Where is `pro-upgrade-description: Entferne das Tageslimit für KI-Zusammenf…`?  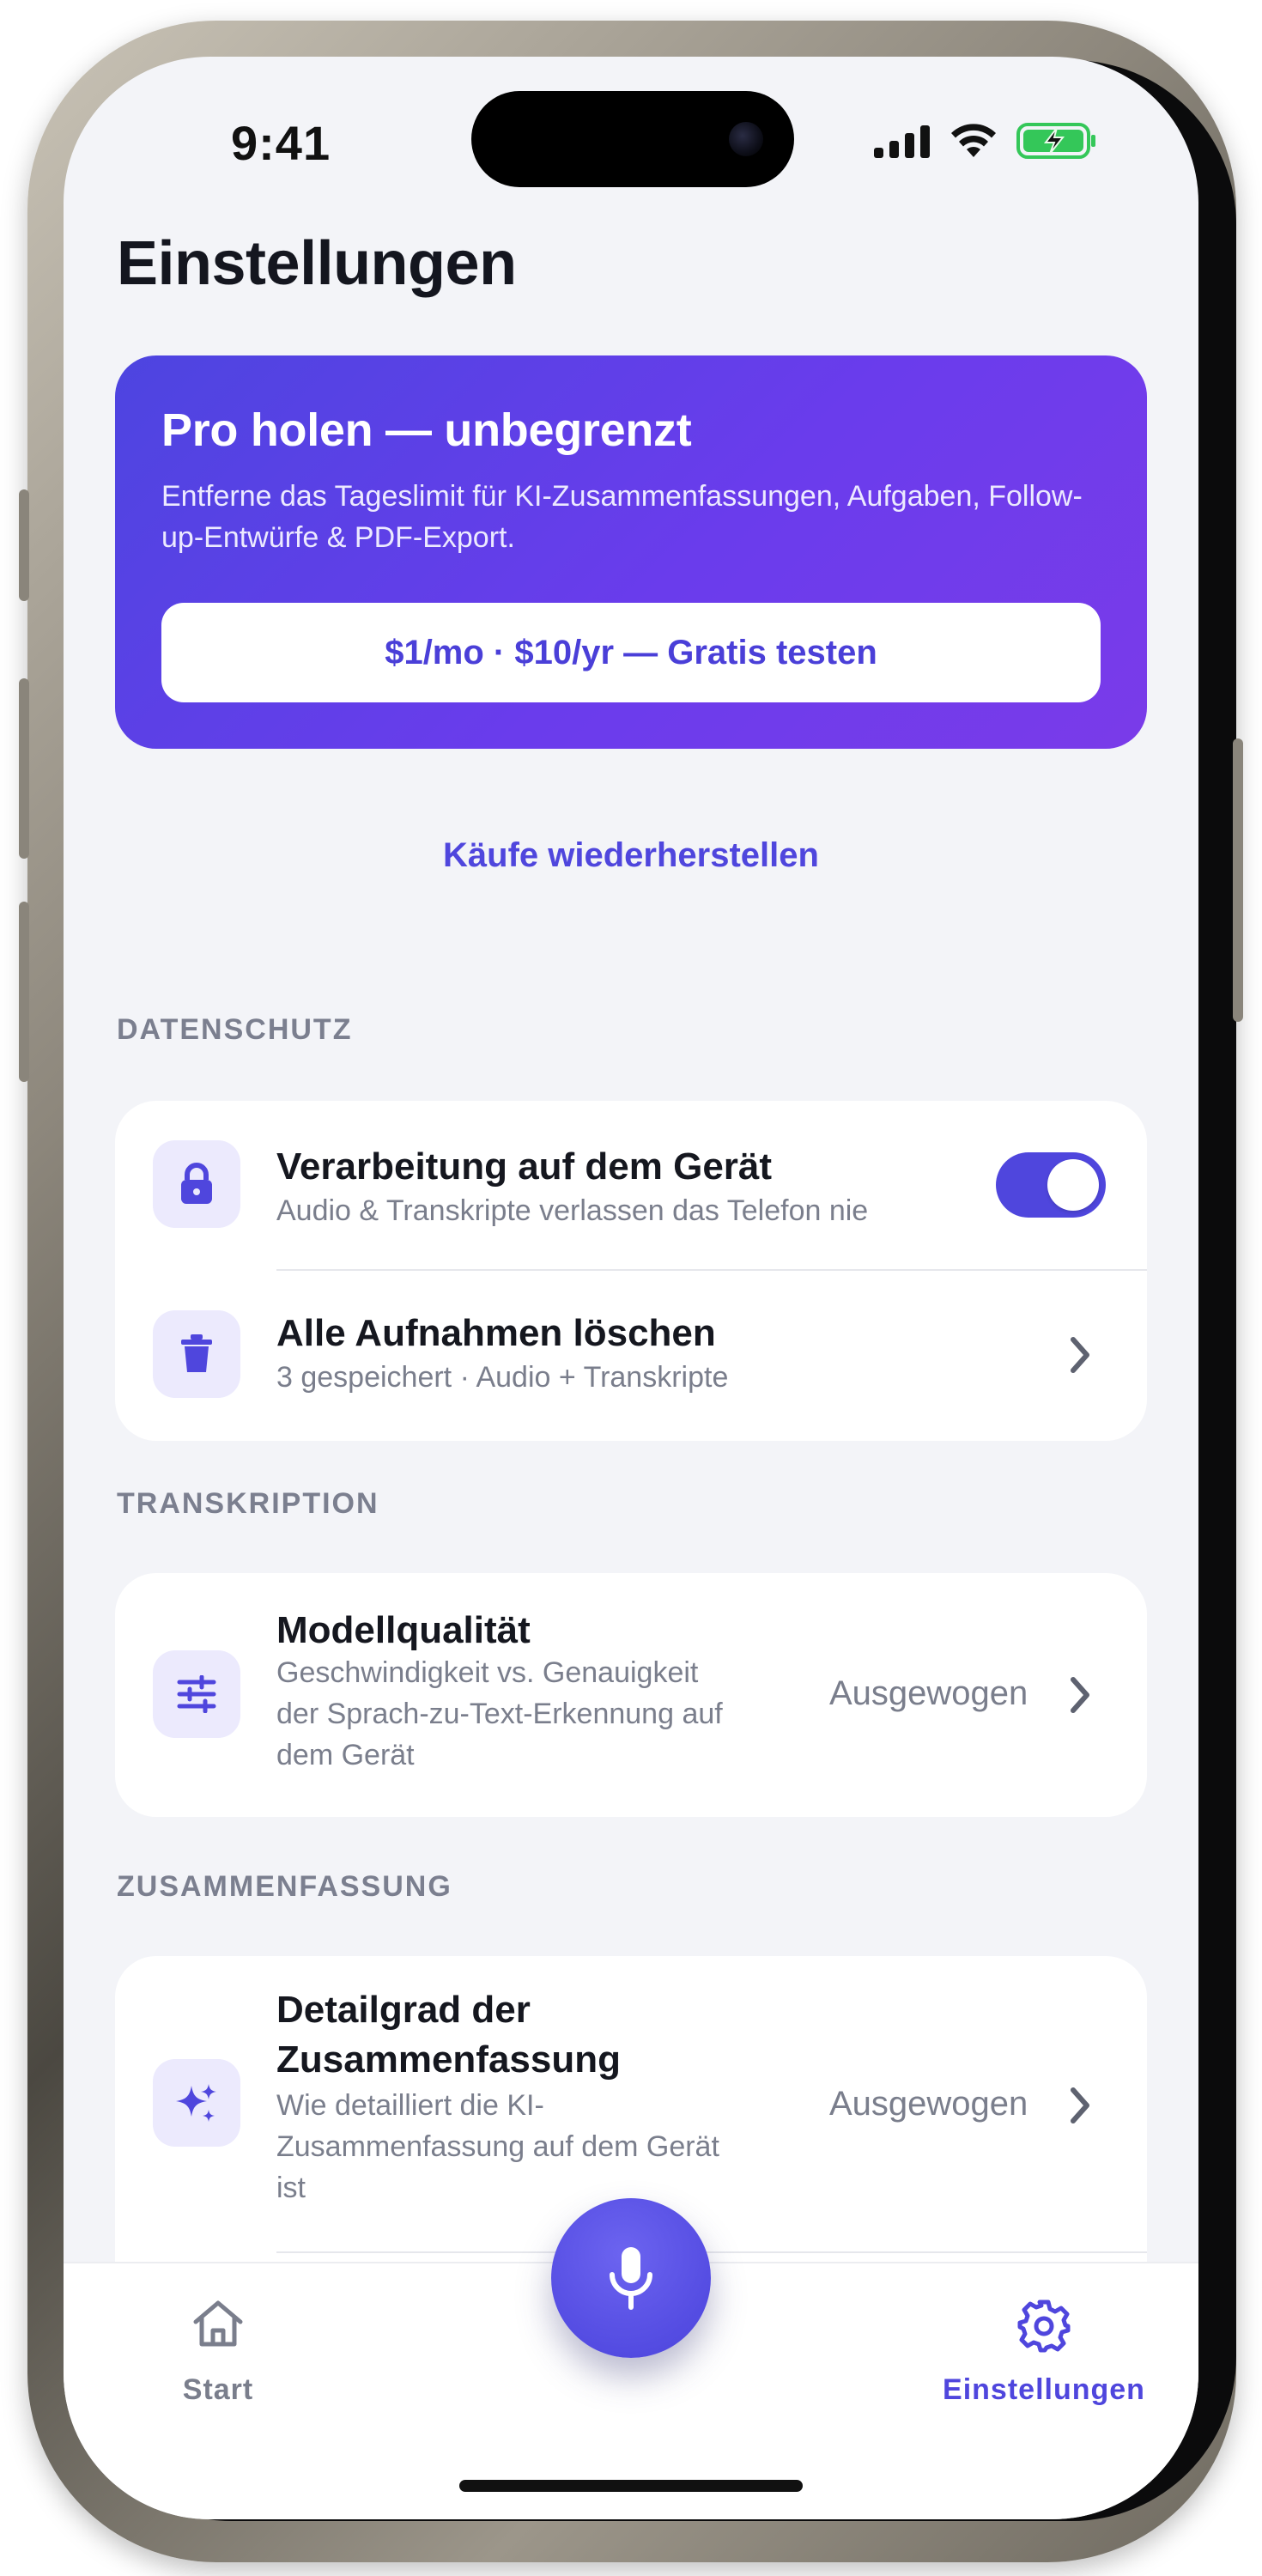
pro-upgrade-description: Entferne das Tageslimit für KI-Zusammenf… is located at coordinates (622, 517).